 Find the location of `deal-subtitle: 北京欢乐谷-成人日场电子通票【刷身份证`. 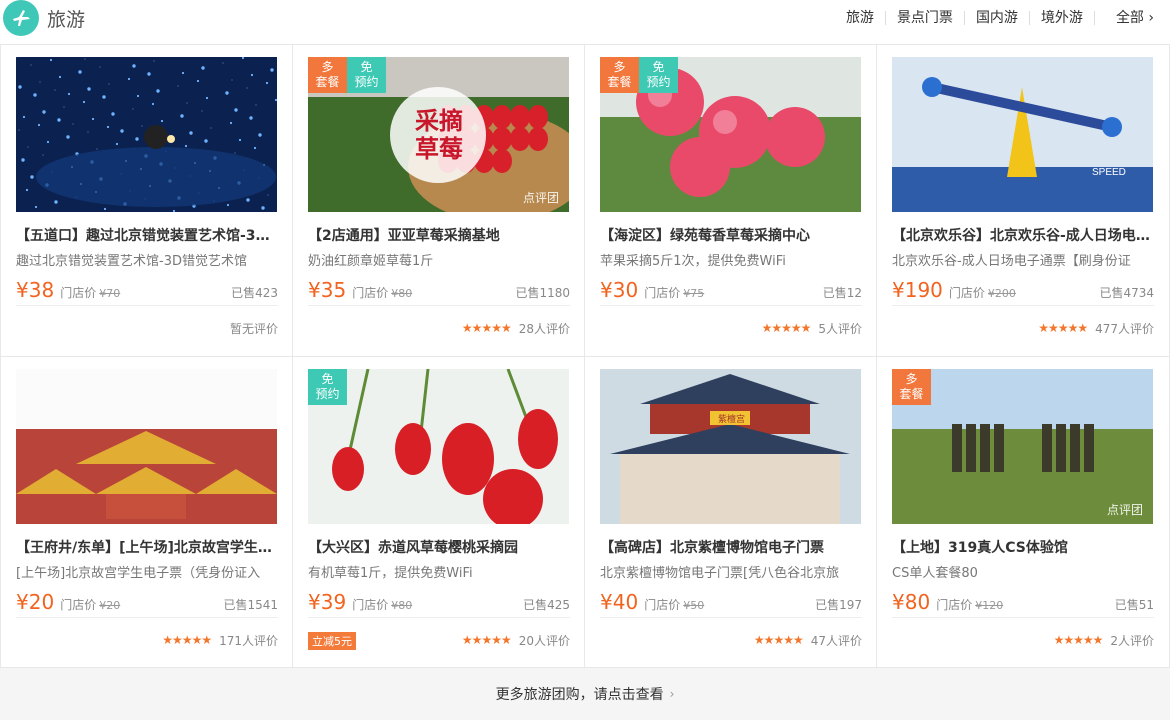

deal-subtitle: 北京欢乐谷-成人日场电子通票【刷身份证 is located at coordinates (1011, 261).